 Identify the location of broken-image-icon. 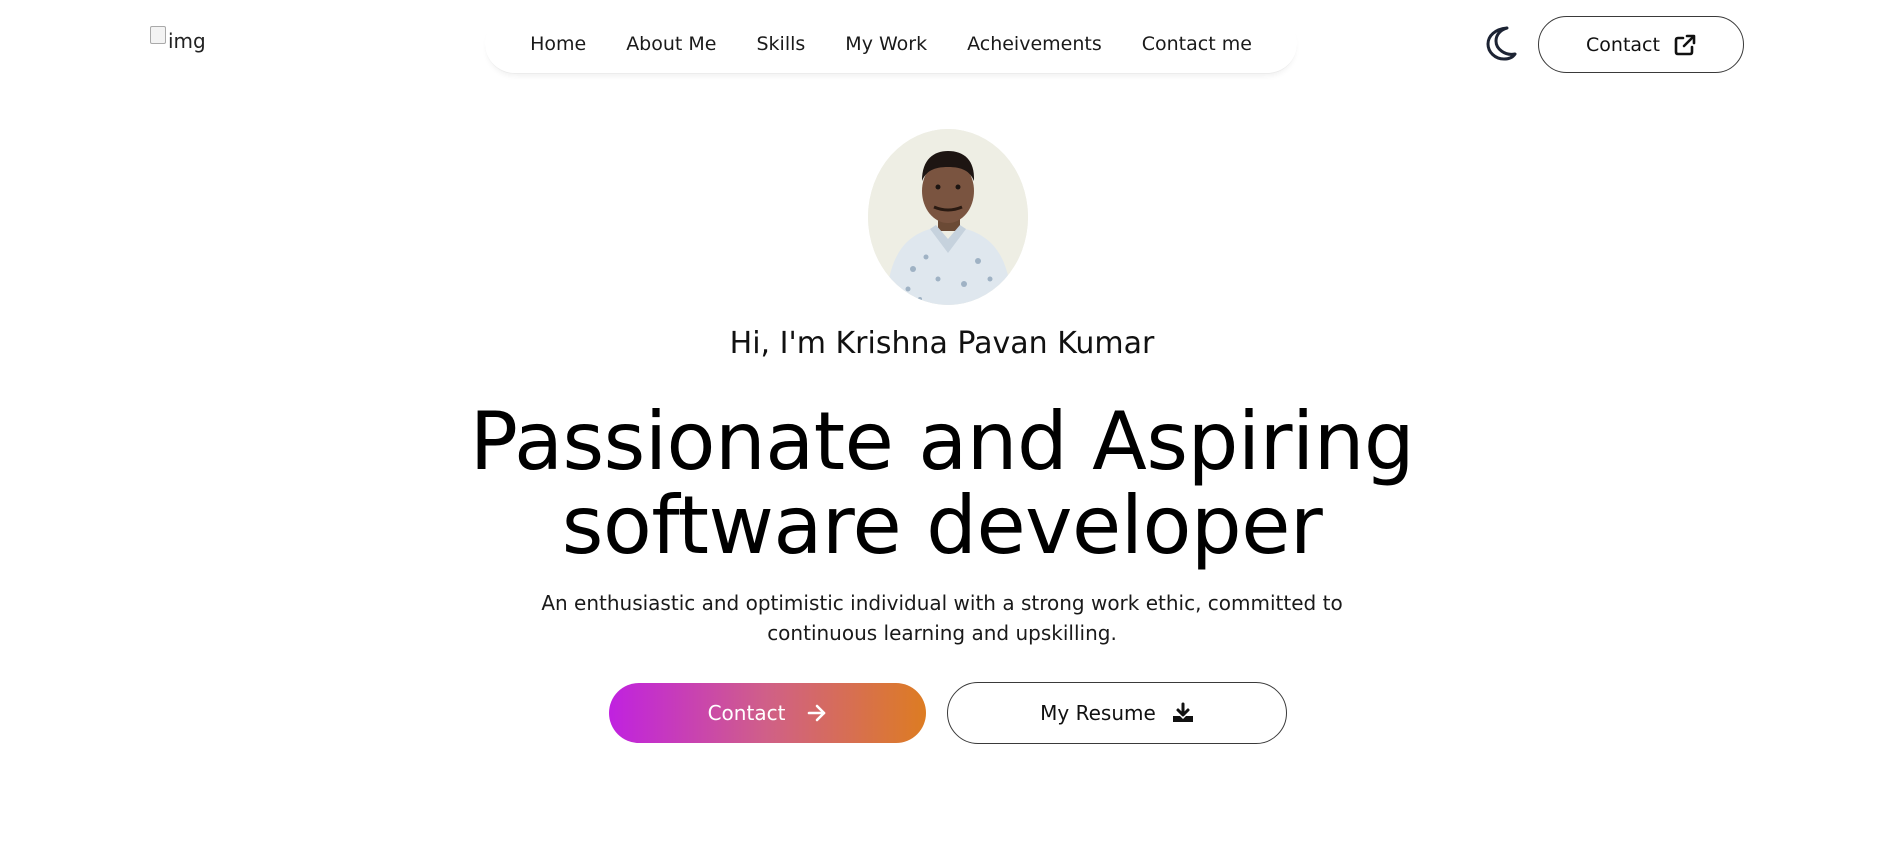
(158, 35).